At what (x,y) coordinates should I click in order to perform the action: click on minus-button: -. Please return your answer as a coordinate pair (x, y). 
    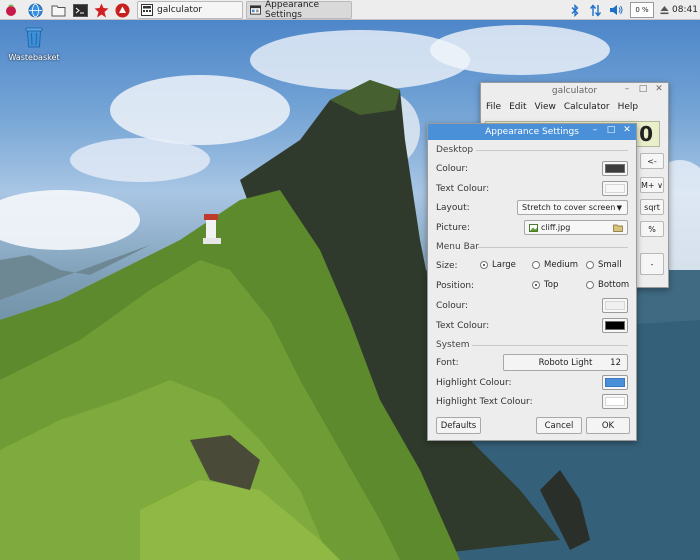
    Looking at the image, I should click on (652, 264).